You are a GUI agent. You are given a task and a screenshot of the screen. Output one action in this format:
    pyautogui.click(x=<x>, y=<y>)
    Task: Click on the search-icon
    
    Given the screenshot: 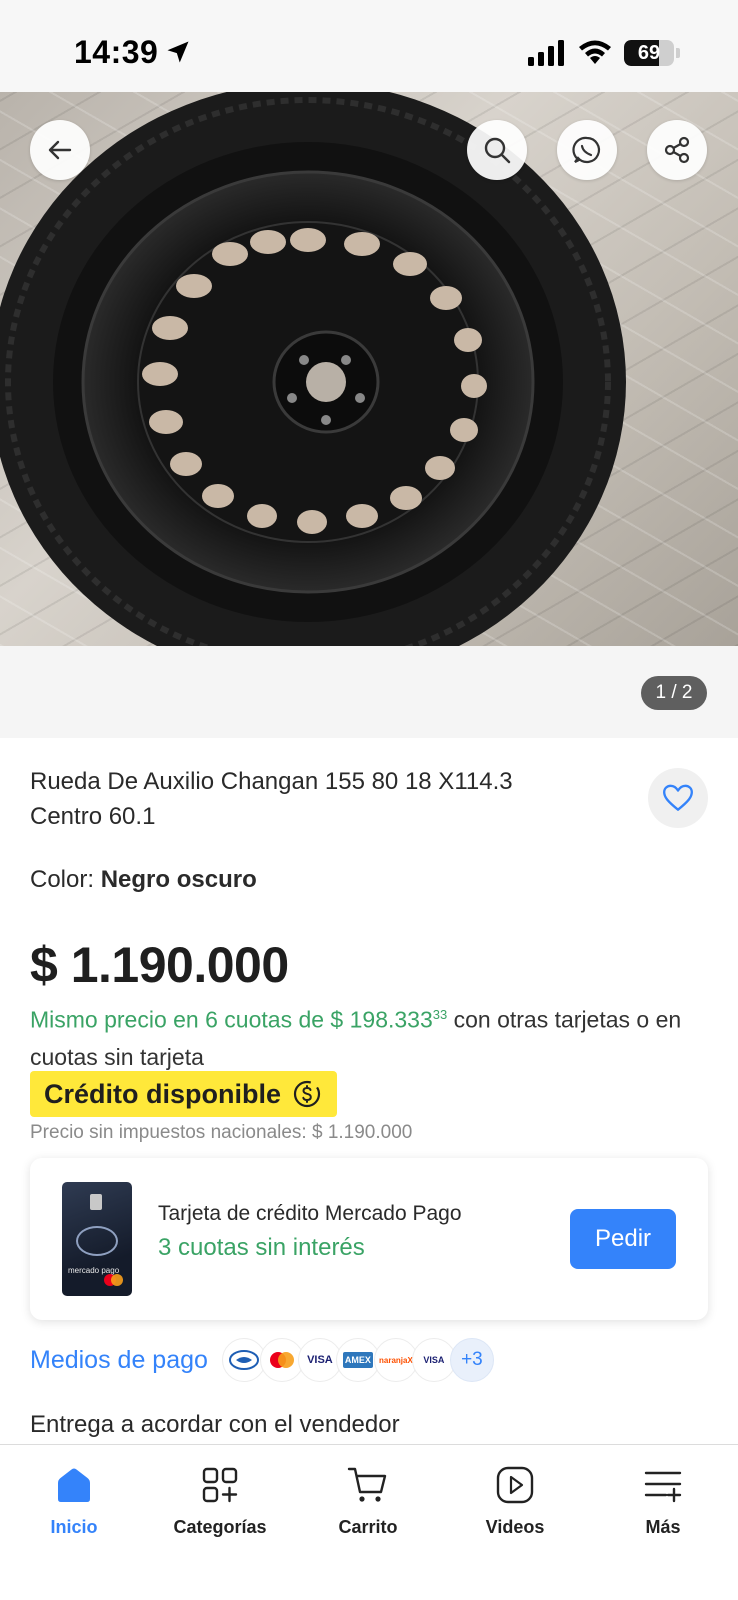 What is the action you would take?
    pyautogui.click(x=497, y=150)
    